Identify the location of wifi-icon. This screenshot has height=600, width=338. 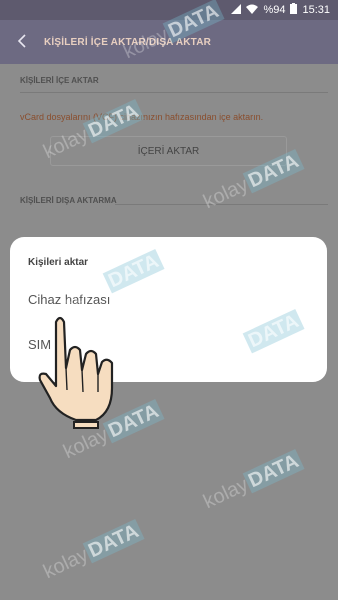
(252, 10).